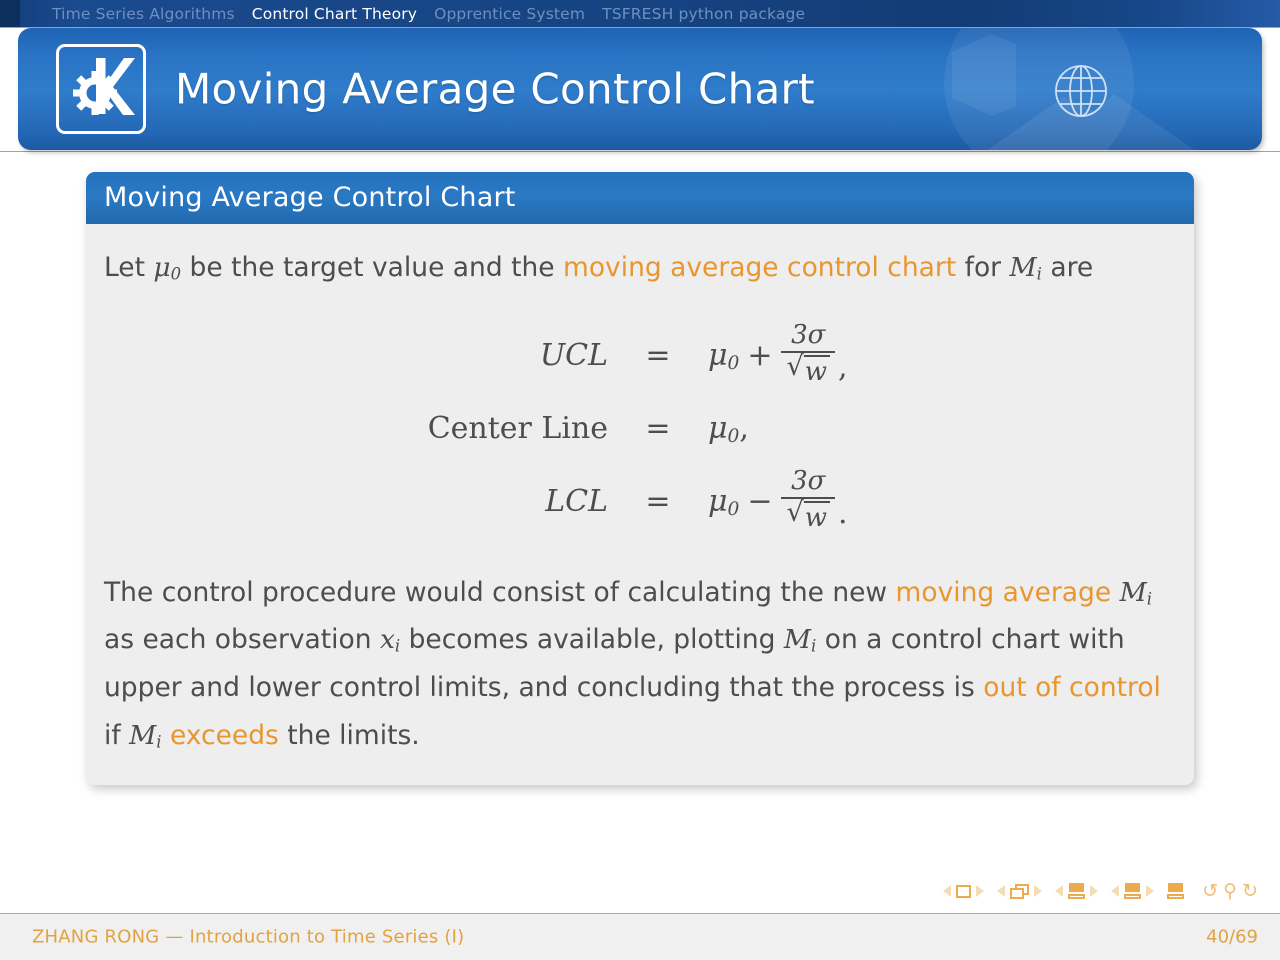 The height and width of the screenshot is (960, 1280). Describe the element at coordinates (947, 891) in the screenshot. I see `prev-frame-arrow-icon` at that location.